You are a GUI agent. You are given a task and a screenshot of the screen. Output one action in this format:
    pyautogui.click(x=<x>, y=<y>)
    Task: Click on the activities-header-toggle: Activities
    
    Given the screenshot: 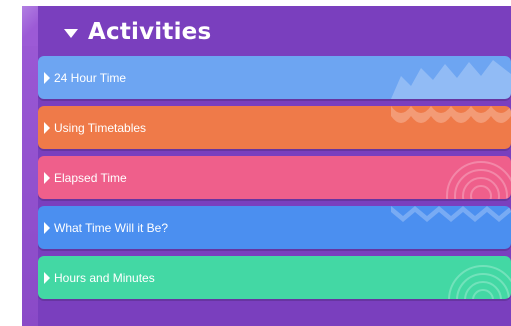 What is the action you would take?
    pyautogui.click(x=137, y=32)
    